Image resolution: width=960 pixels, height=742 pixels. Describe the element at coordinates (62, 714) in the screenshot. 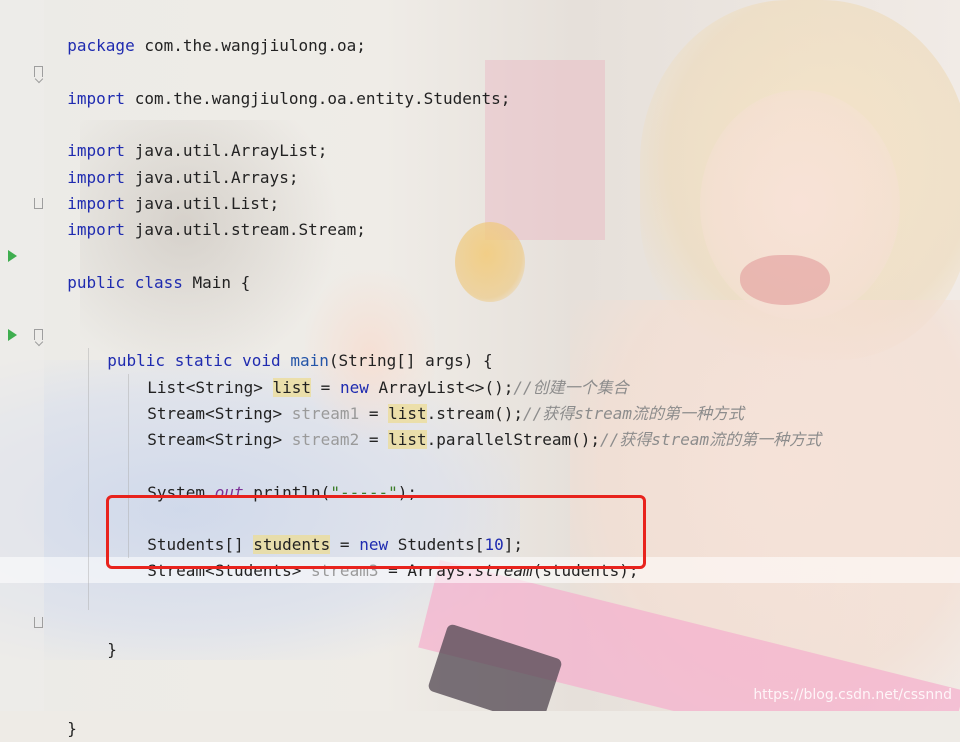

I see `code-line-close-class: }` at that location.